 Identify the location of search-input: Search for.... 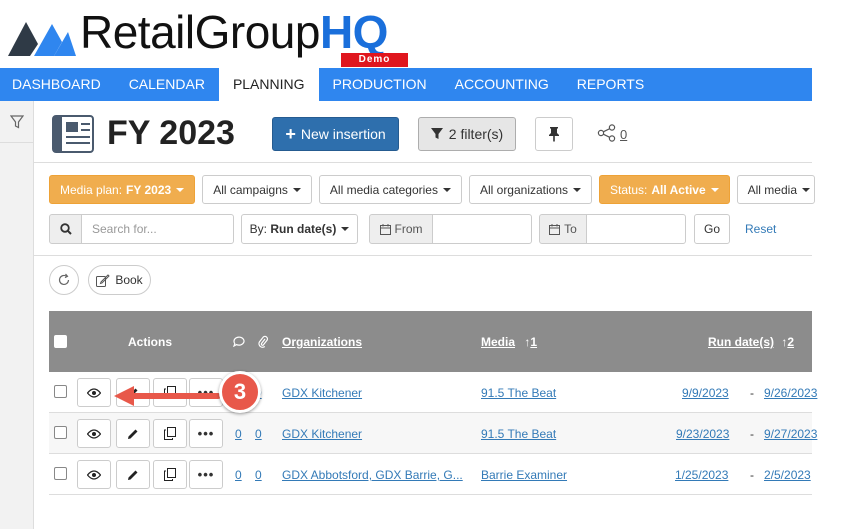
(157, 229).